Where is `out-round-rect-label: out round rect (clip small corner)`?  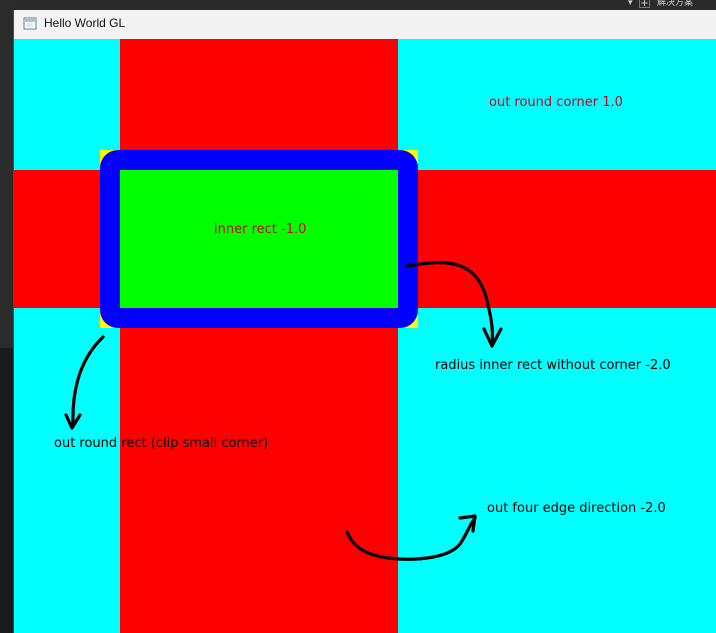
out-round-rect-label: out round rect (clip small corner) is located at coordinates (161, 443).